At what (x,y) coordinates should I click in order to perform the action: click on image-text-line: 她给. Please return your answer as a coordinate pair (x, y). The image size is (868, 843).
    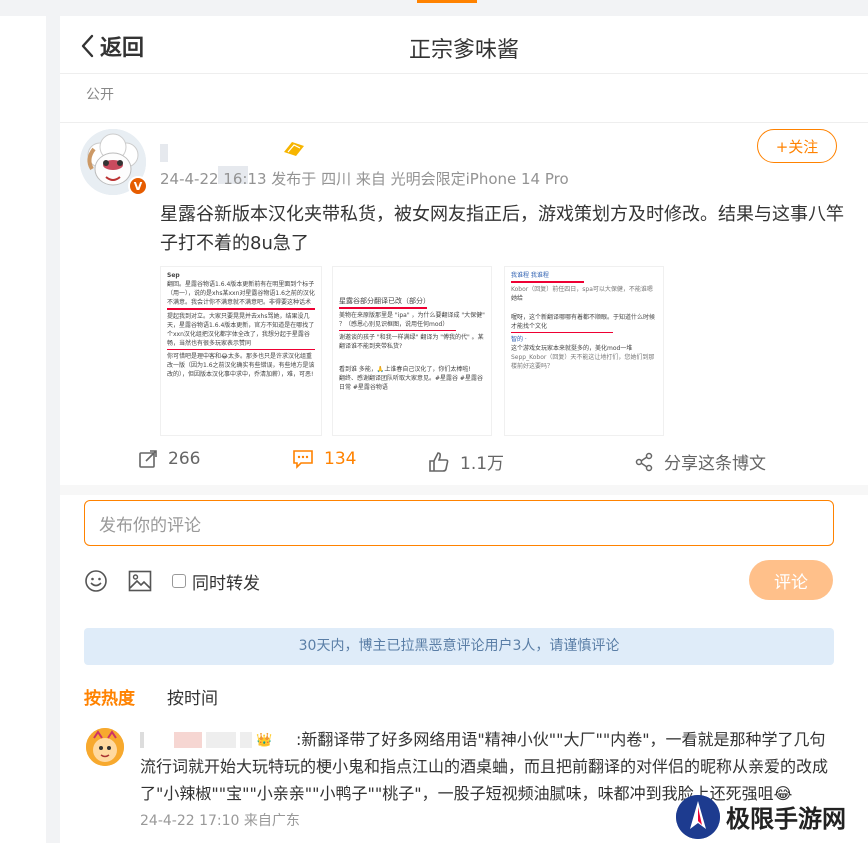
    Looking at the image, I should click on (517, 298).